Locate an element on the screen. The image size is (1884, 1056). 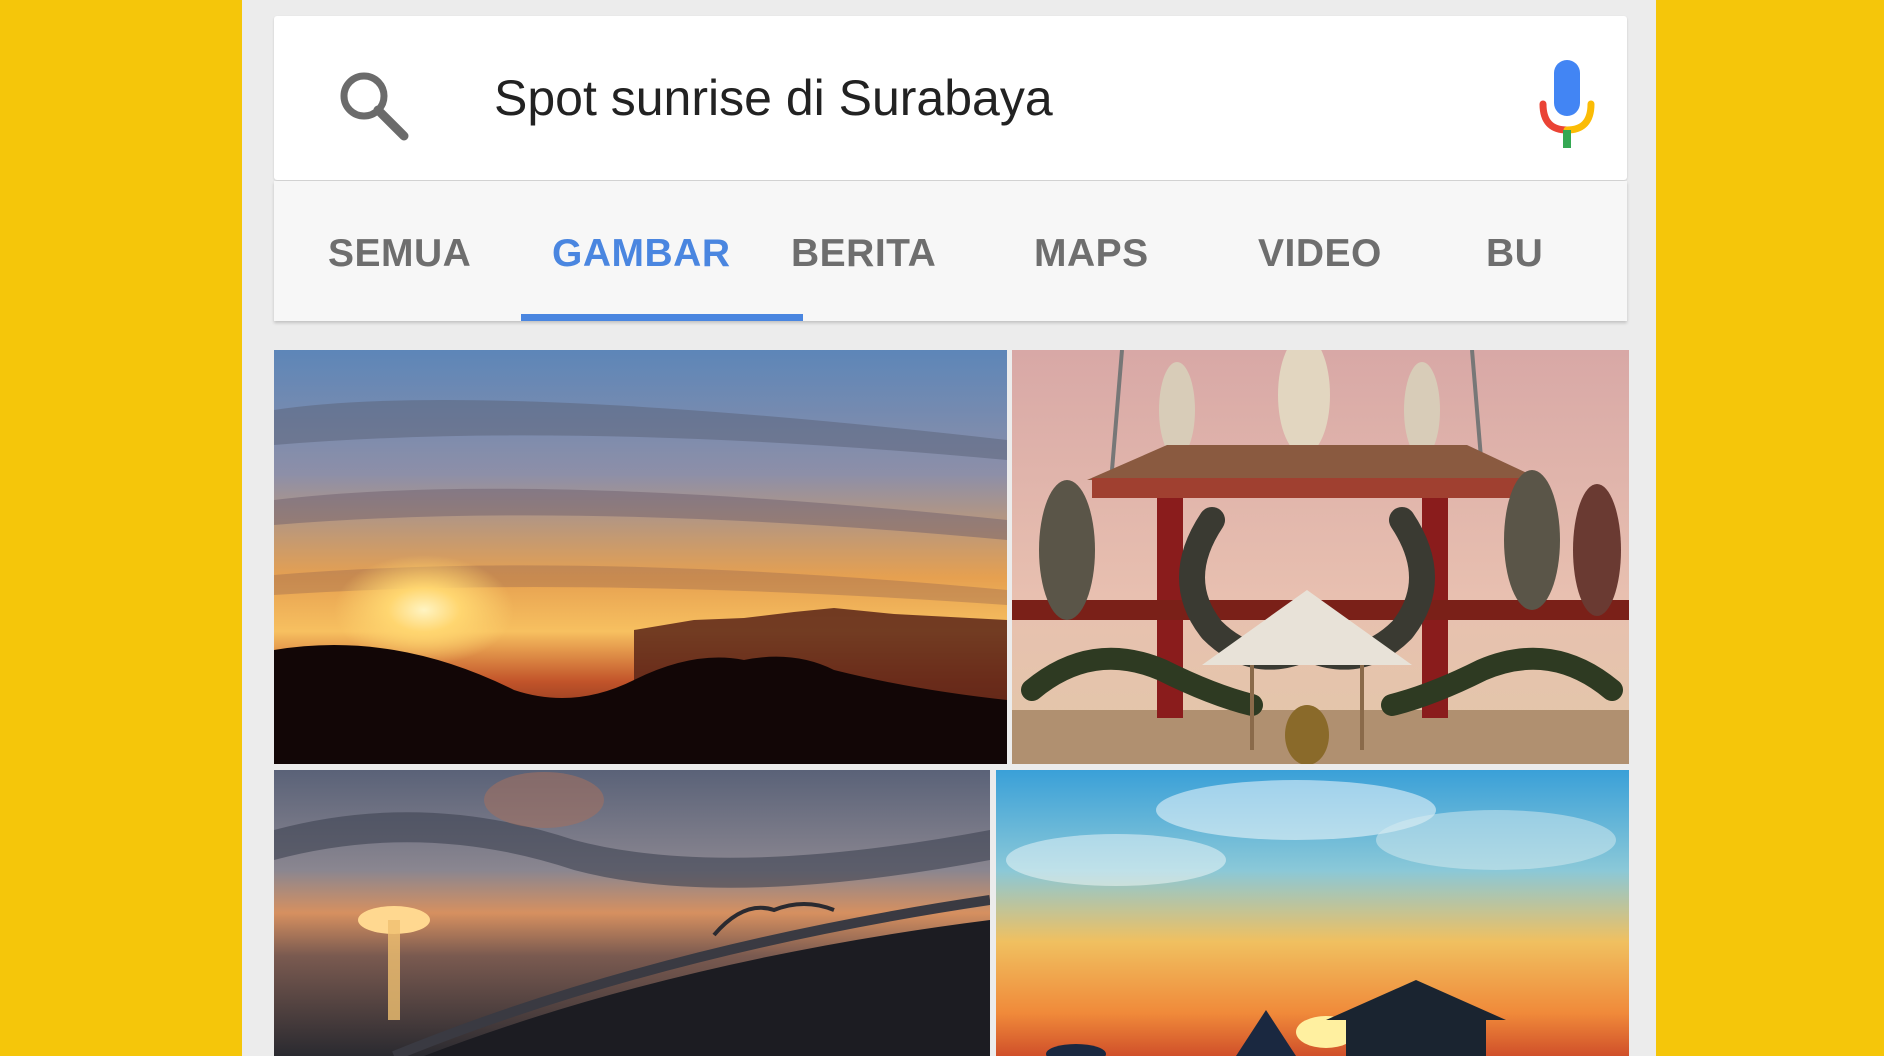
tab-semua: SEMUA is located at coordinates (399, 251).